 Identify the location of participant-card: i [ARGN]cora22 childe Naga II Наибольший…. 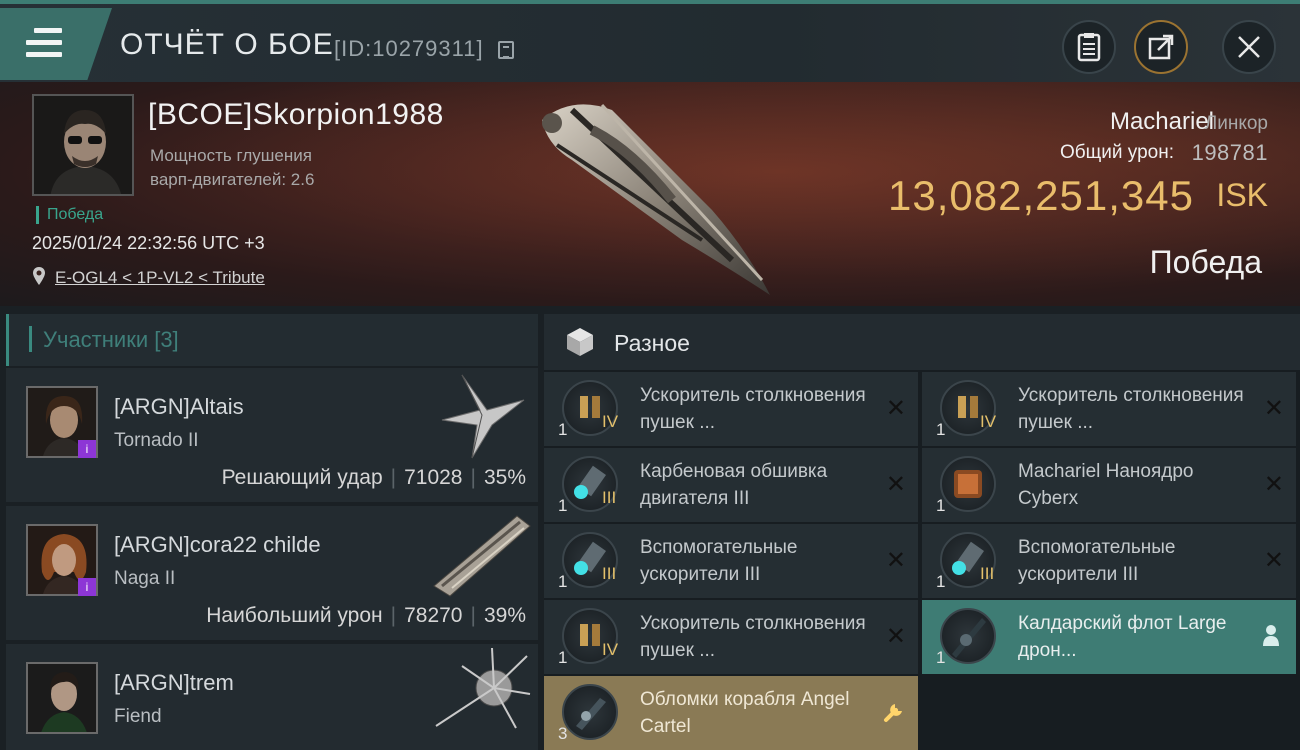
(272, 573).